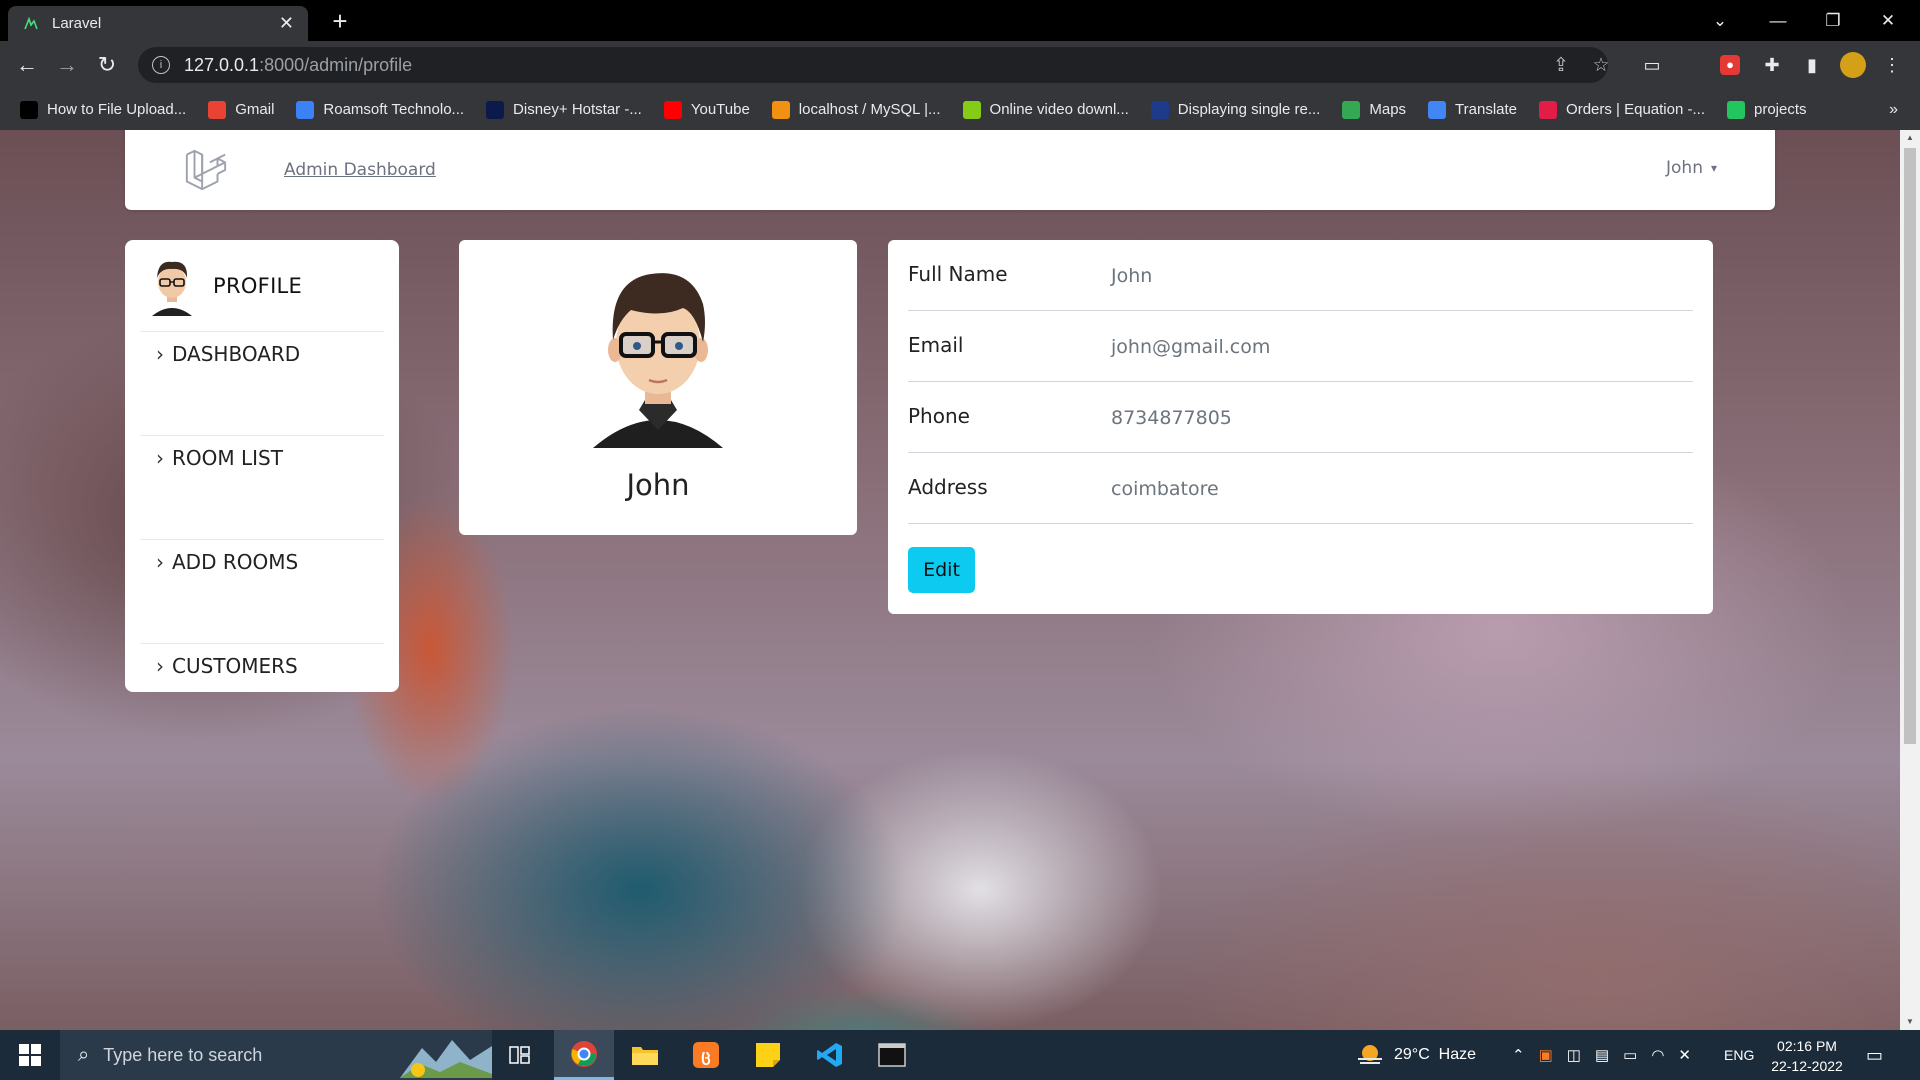 This screenshot has height=1080, width=1920. I want to click on url-host: 127.0.0.1, so click(222, 64).